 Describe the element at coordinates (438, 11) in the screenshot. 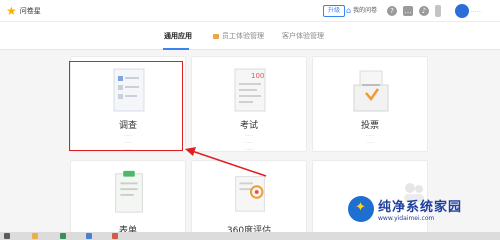

I see `divider` at that location.